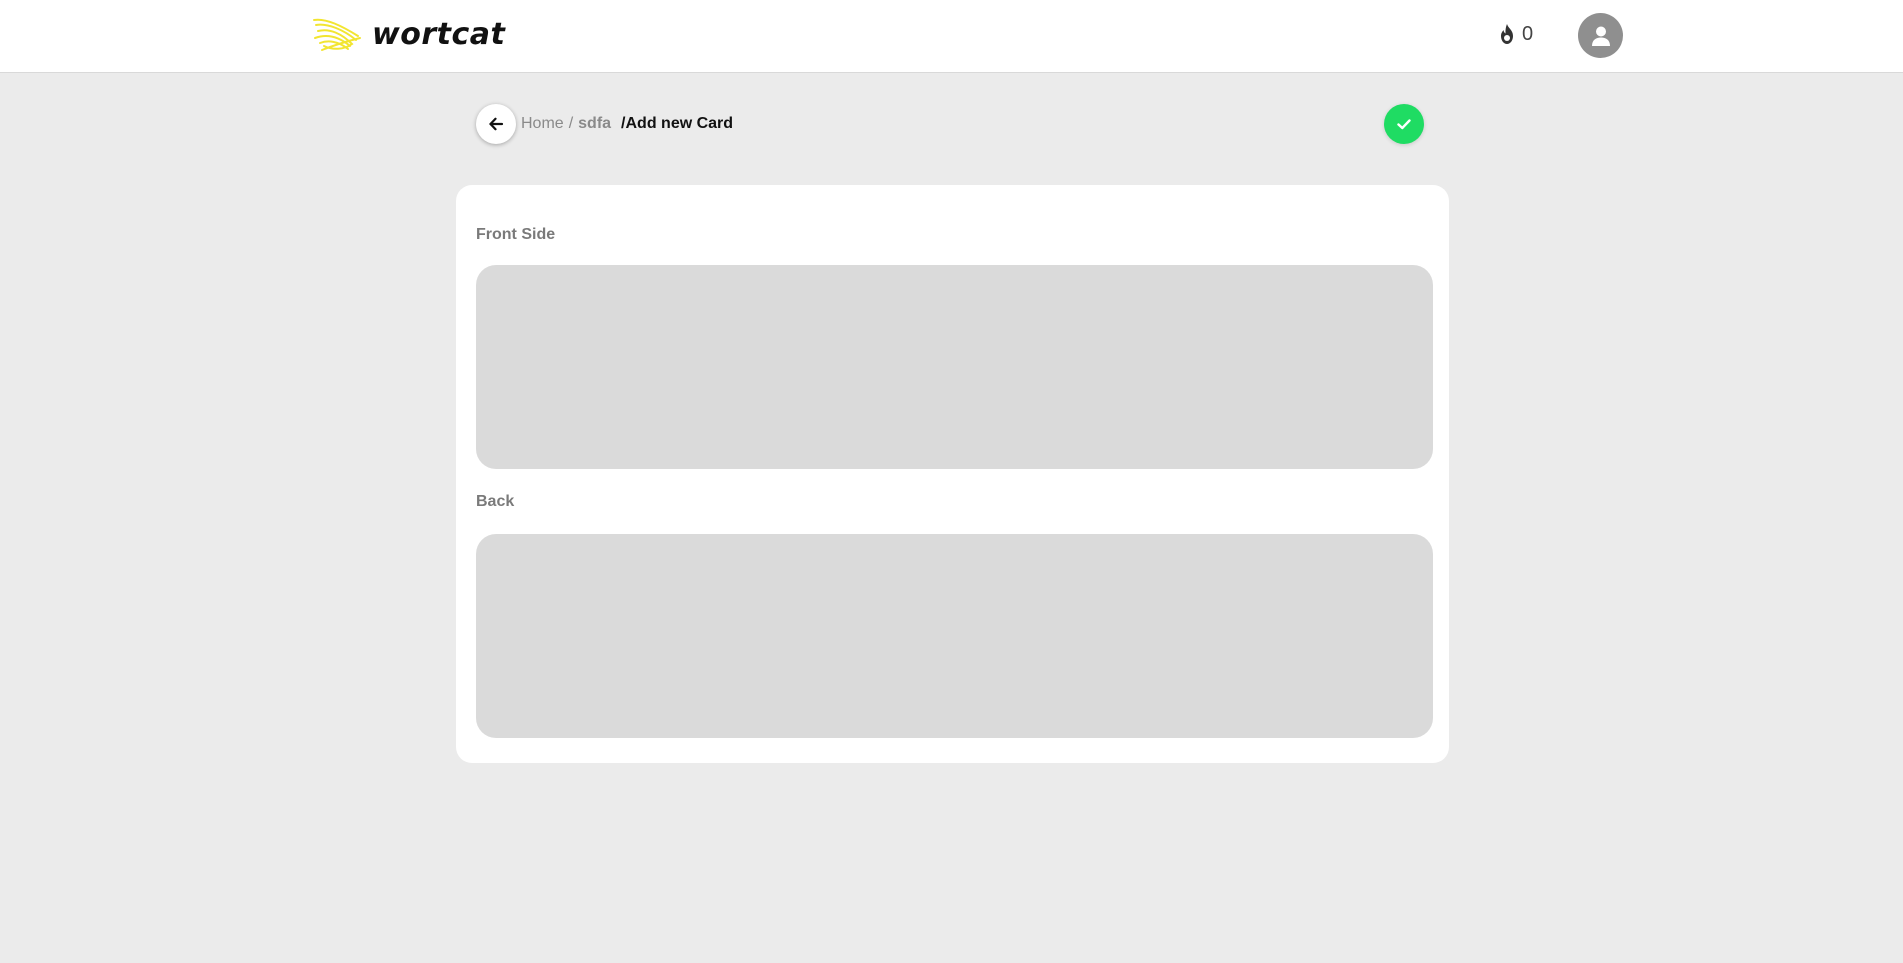 This screenshot has height=963, width=1903. What do you see at coordinates (439, 34) in the screenshot?
I see `brand-name: wortcat` at bounding box center [439, 34].